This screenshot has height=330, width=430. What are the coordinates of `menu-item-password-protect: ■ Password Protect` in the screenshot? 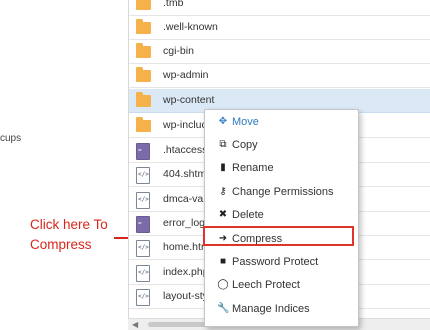 It's located at (281, 261).